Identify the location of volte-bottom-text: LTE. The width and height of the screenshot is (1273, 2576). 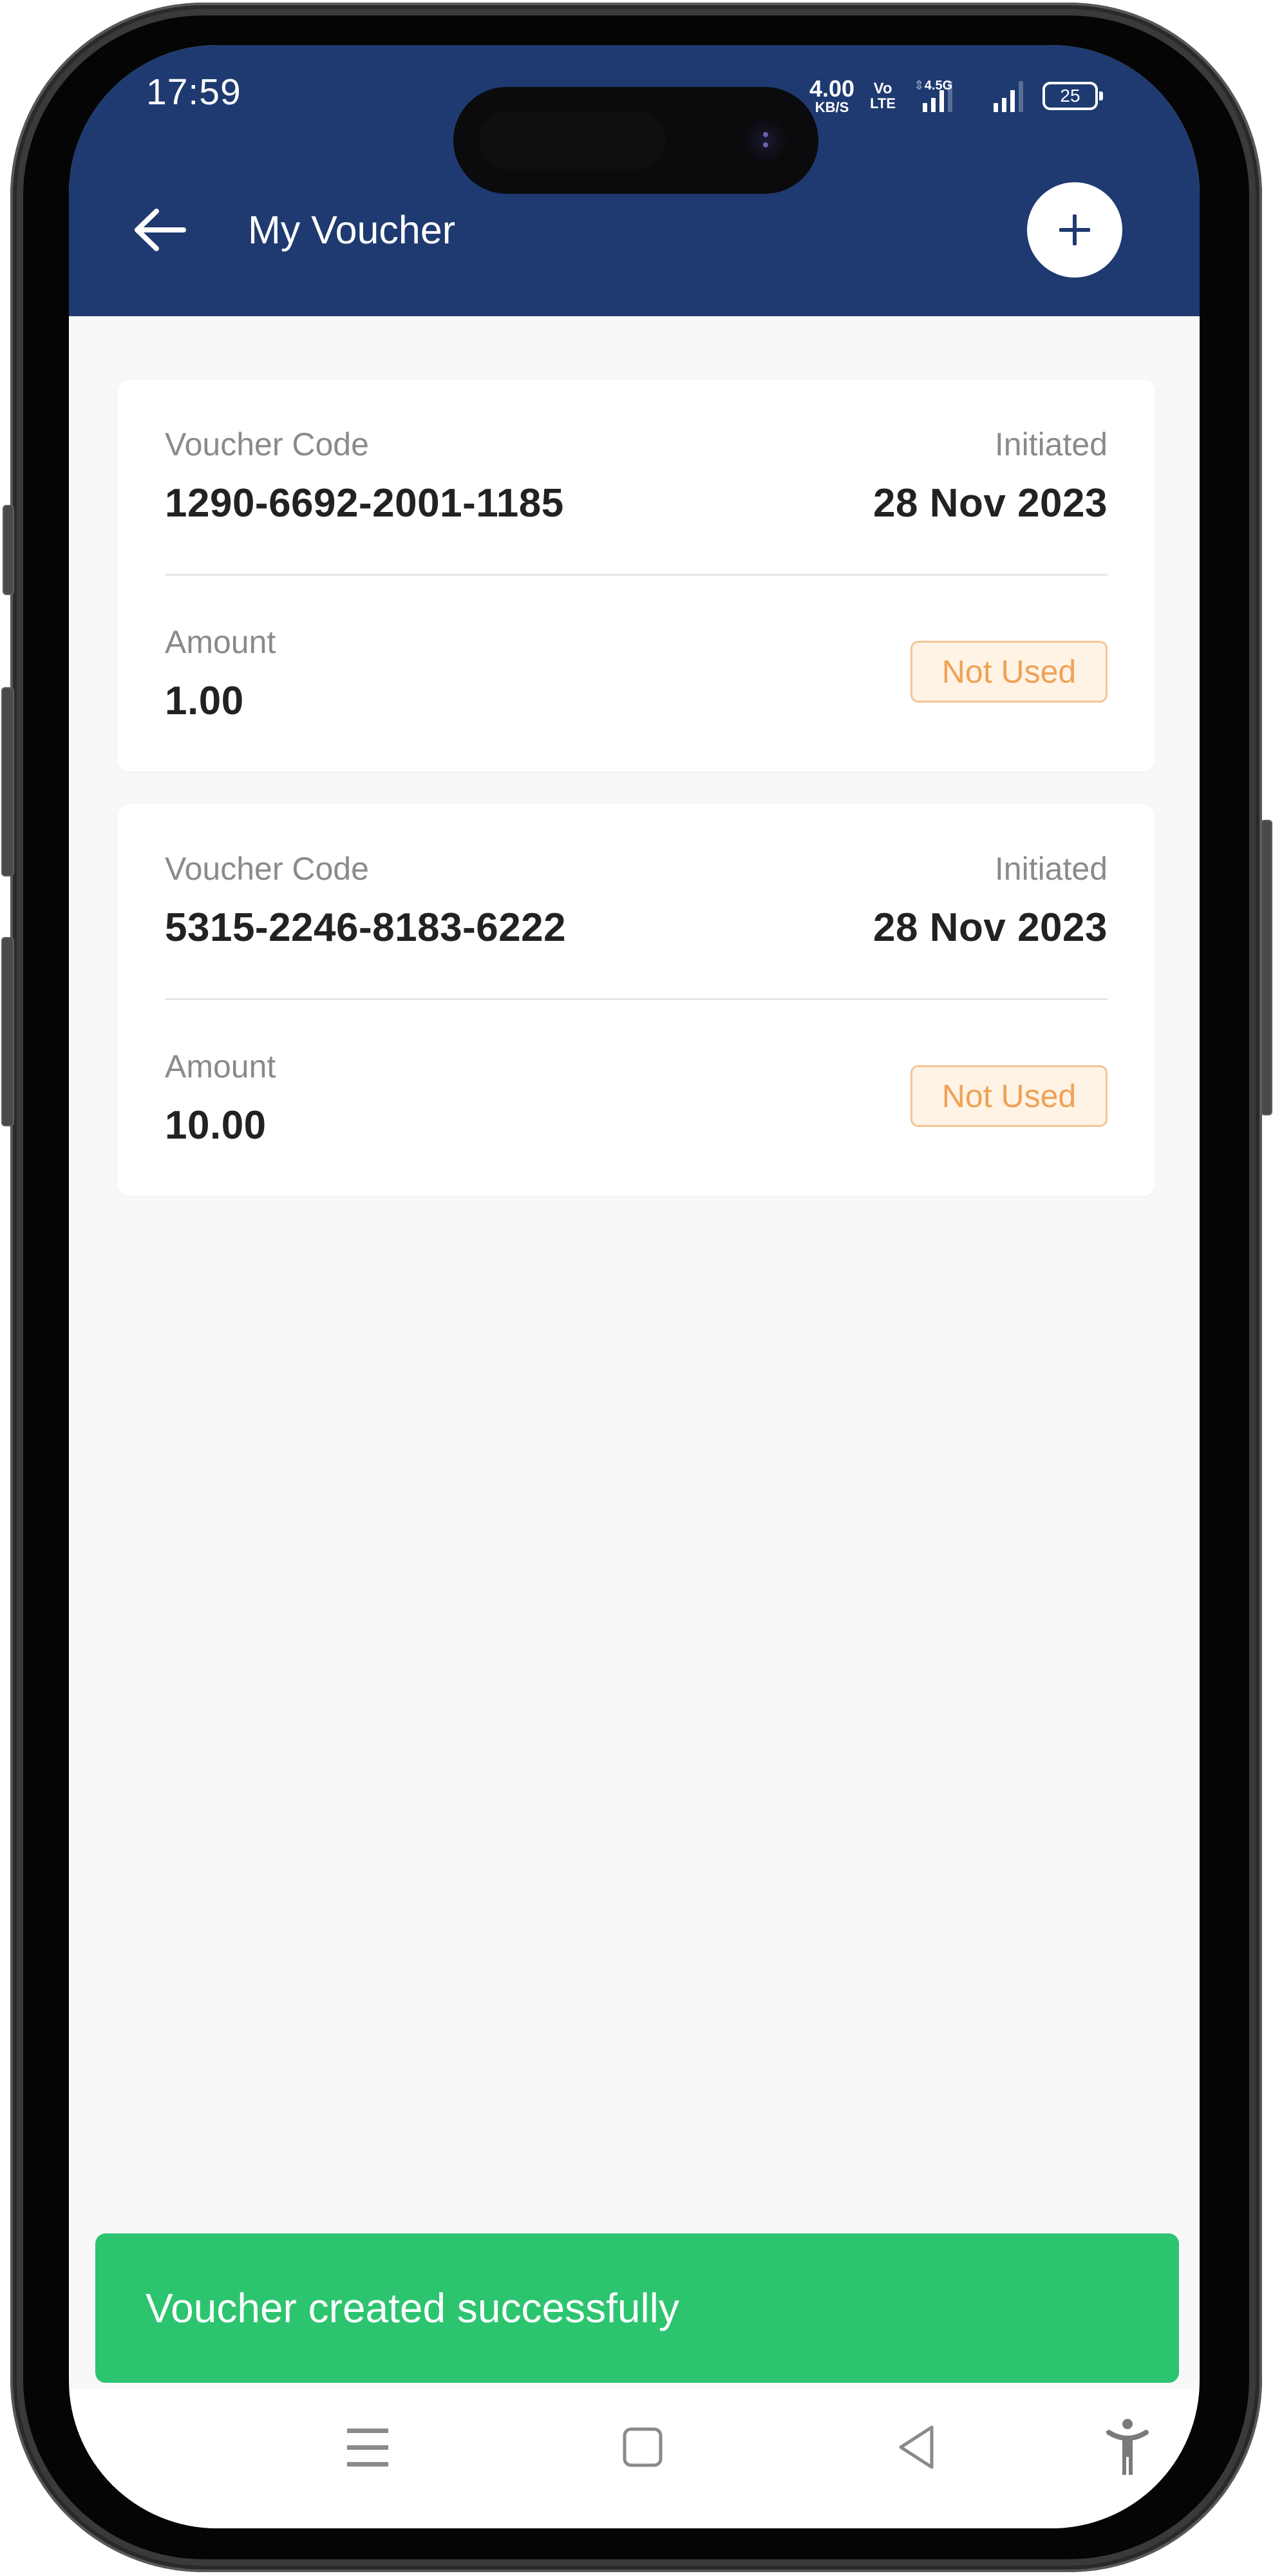
(883, 103).